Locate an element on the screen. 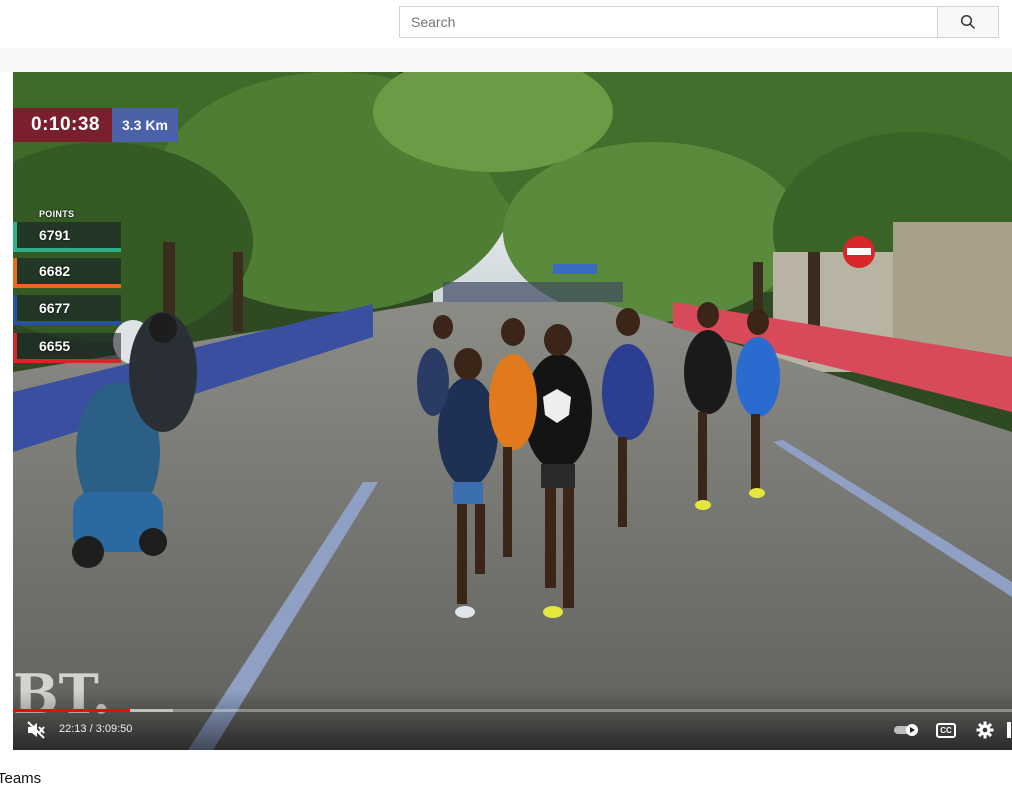  standings-row: 6682 is located at coordinates (67, 273).